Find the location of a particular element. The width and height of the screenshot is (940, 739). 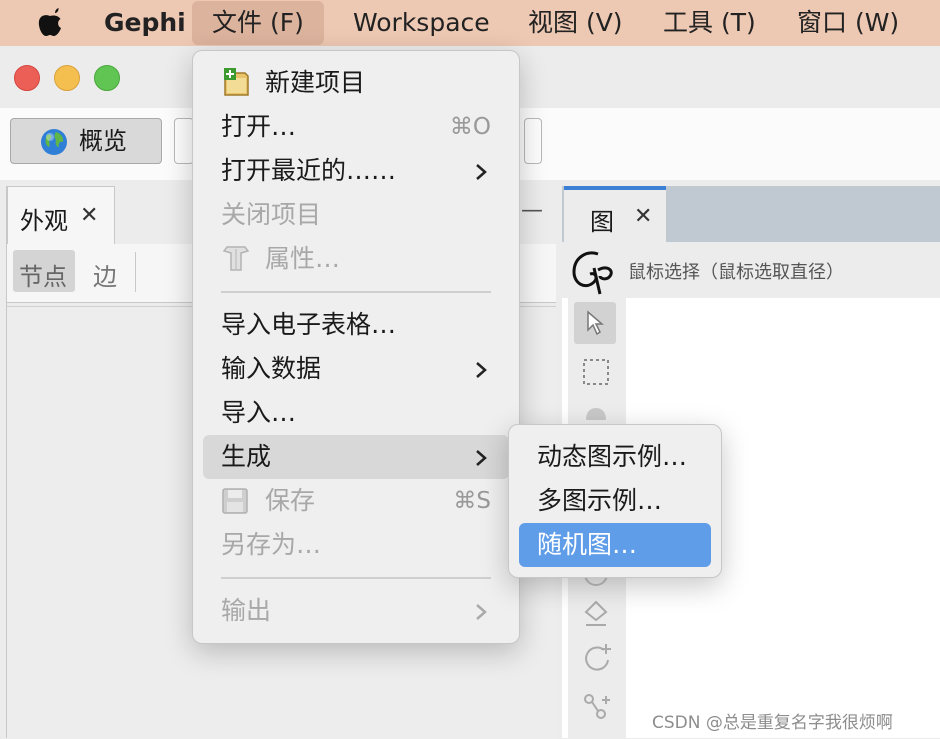

cursor-tool-button is located at coordinates (595, 323).